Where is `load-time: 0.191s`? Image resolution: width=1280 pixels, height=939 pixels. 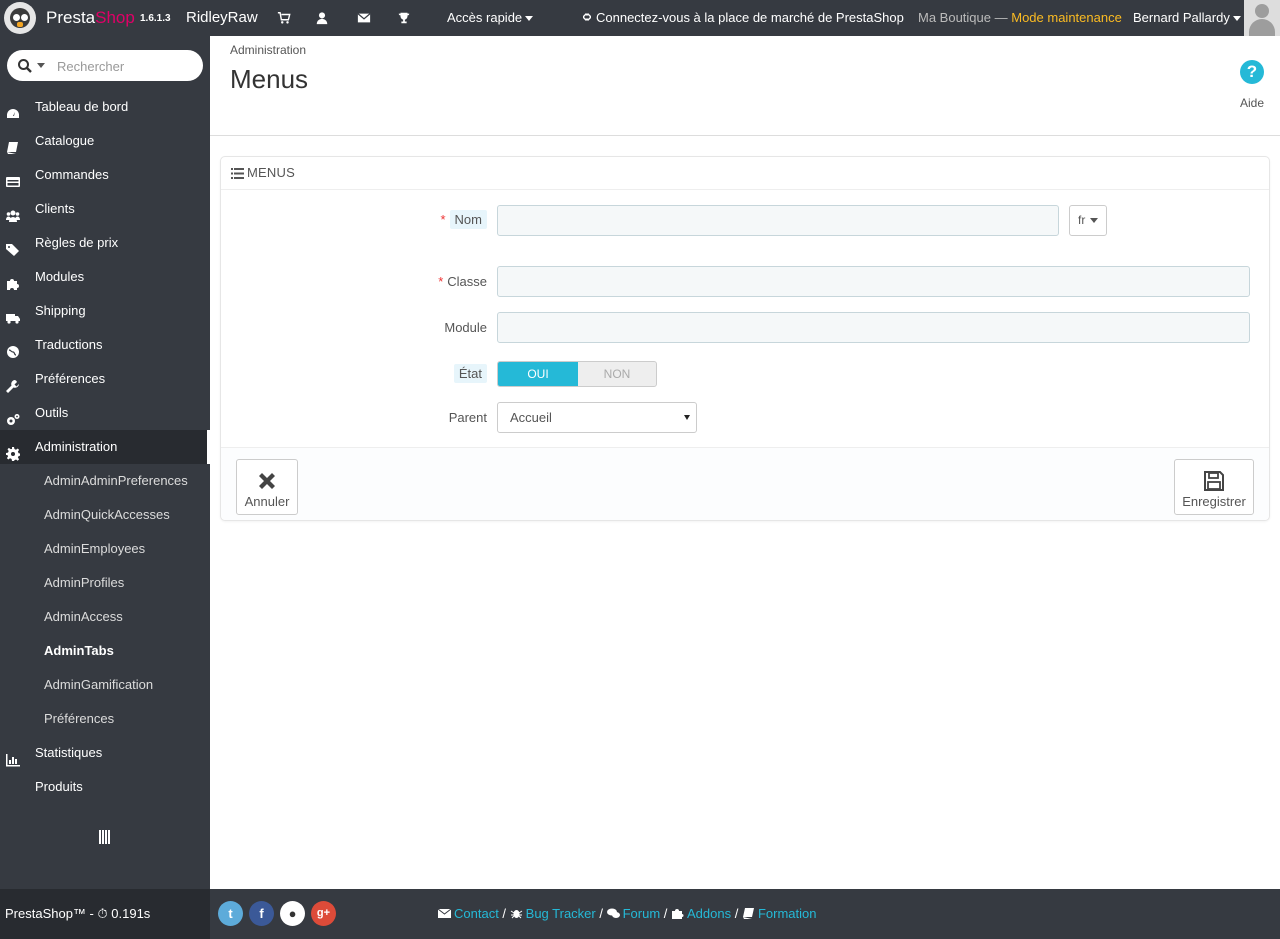
load-time: 0.191s is located at coordinates (131, 913).